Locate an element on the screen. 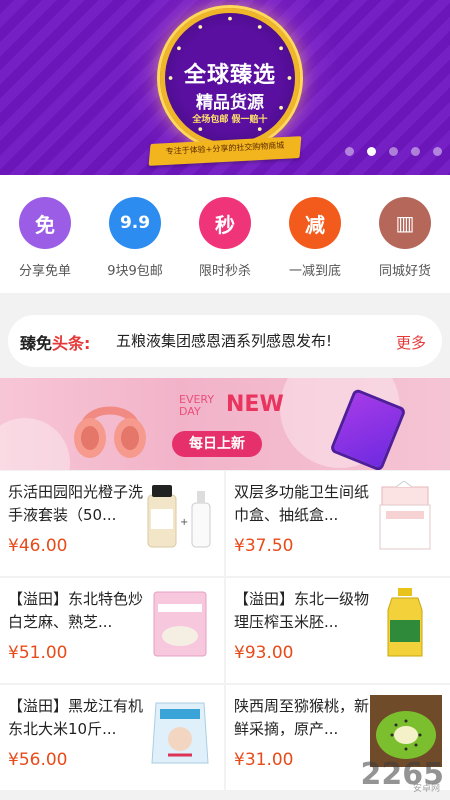 Image resolution: width=450 pixels, height=800 pixels. headline-brand: 臻免头条: is located at coordinates (55, 342).